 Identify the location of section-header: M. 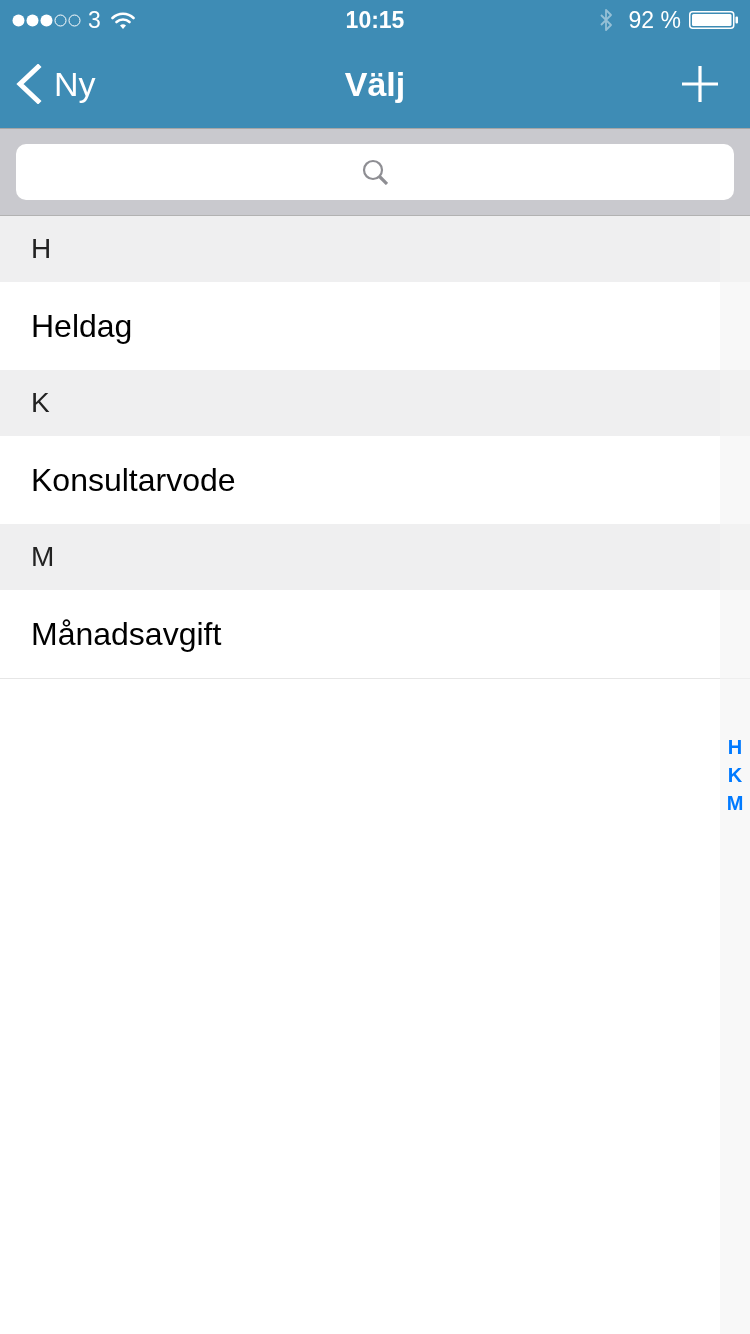
(375, 557).